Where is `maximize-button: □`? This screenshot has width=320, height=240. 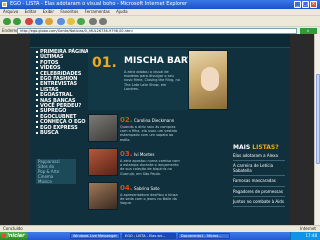
maximize-button: □ is located at coordinates (305, 4).